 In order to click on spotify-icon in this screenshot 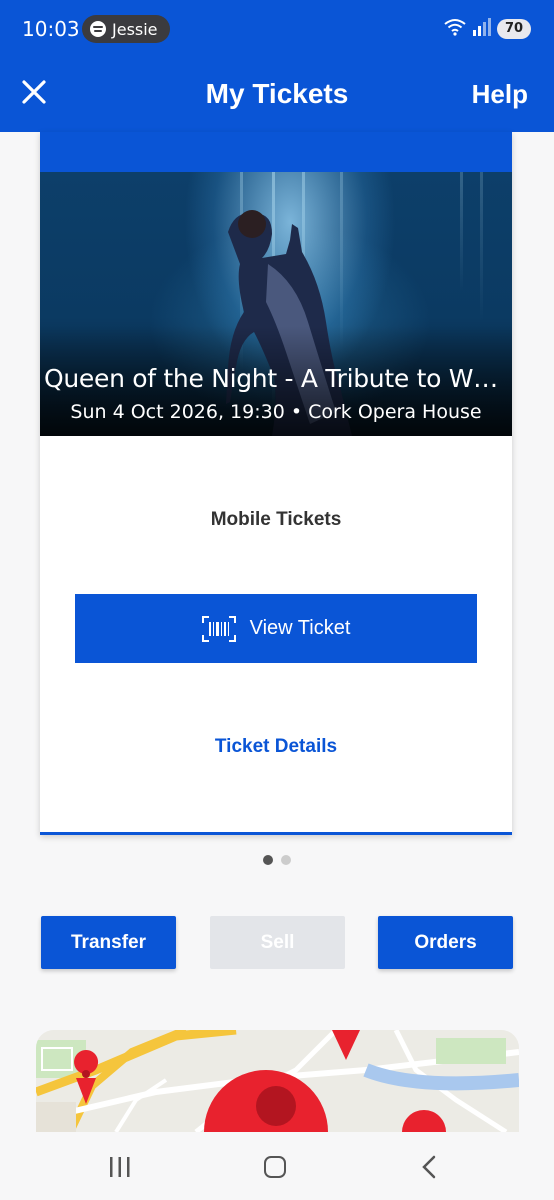, I will do `click(98, 29)`.